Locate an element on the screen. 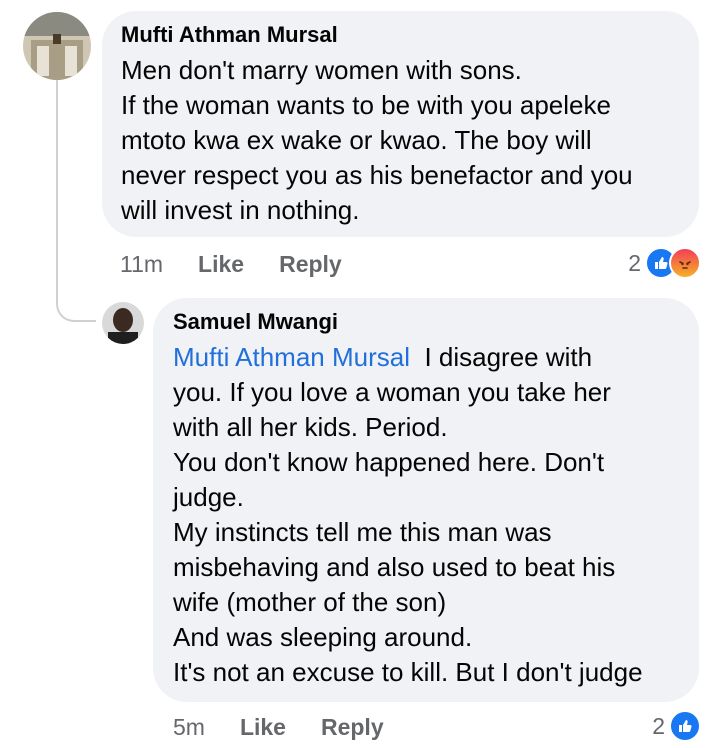 The width and height of the screenshot is (720, 748). comment-line-text: I disagree with is located at coordinates (508, 357).